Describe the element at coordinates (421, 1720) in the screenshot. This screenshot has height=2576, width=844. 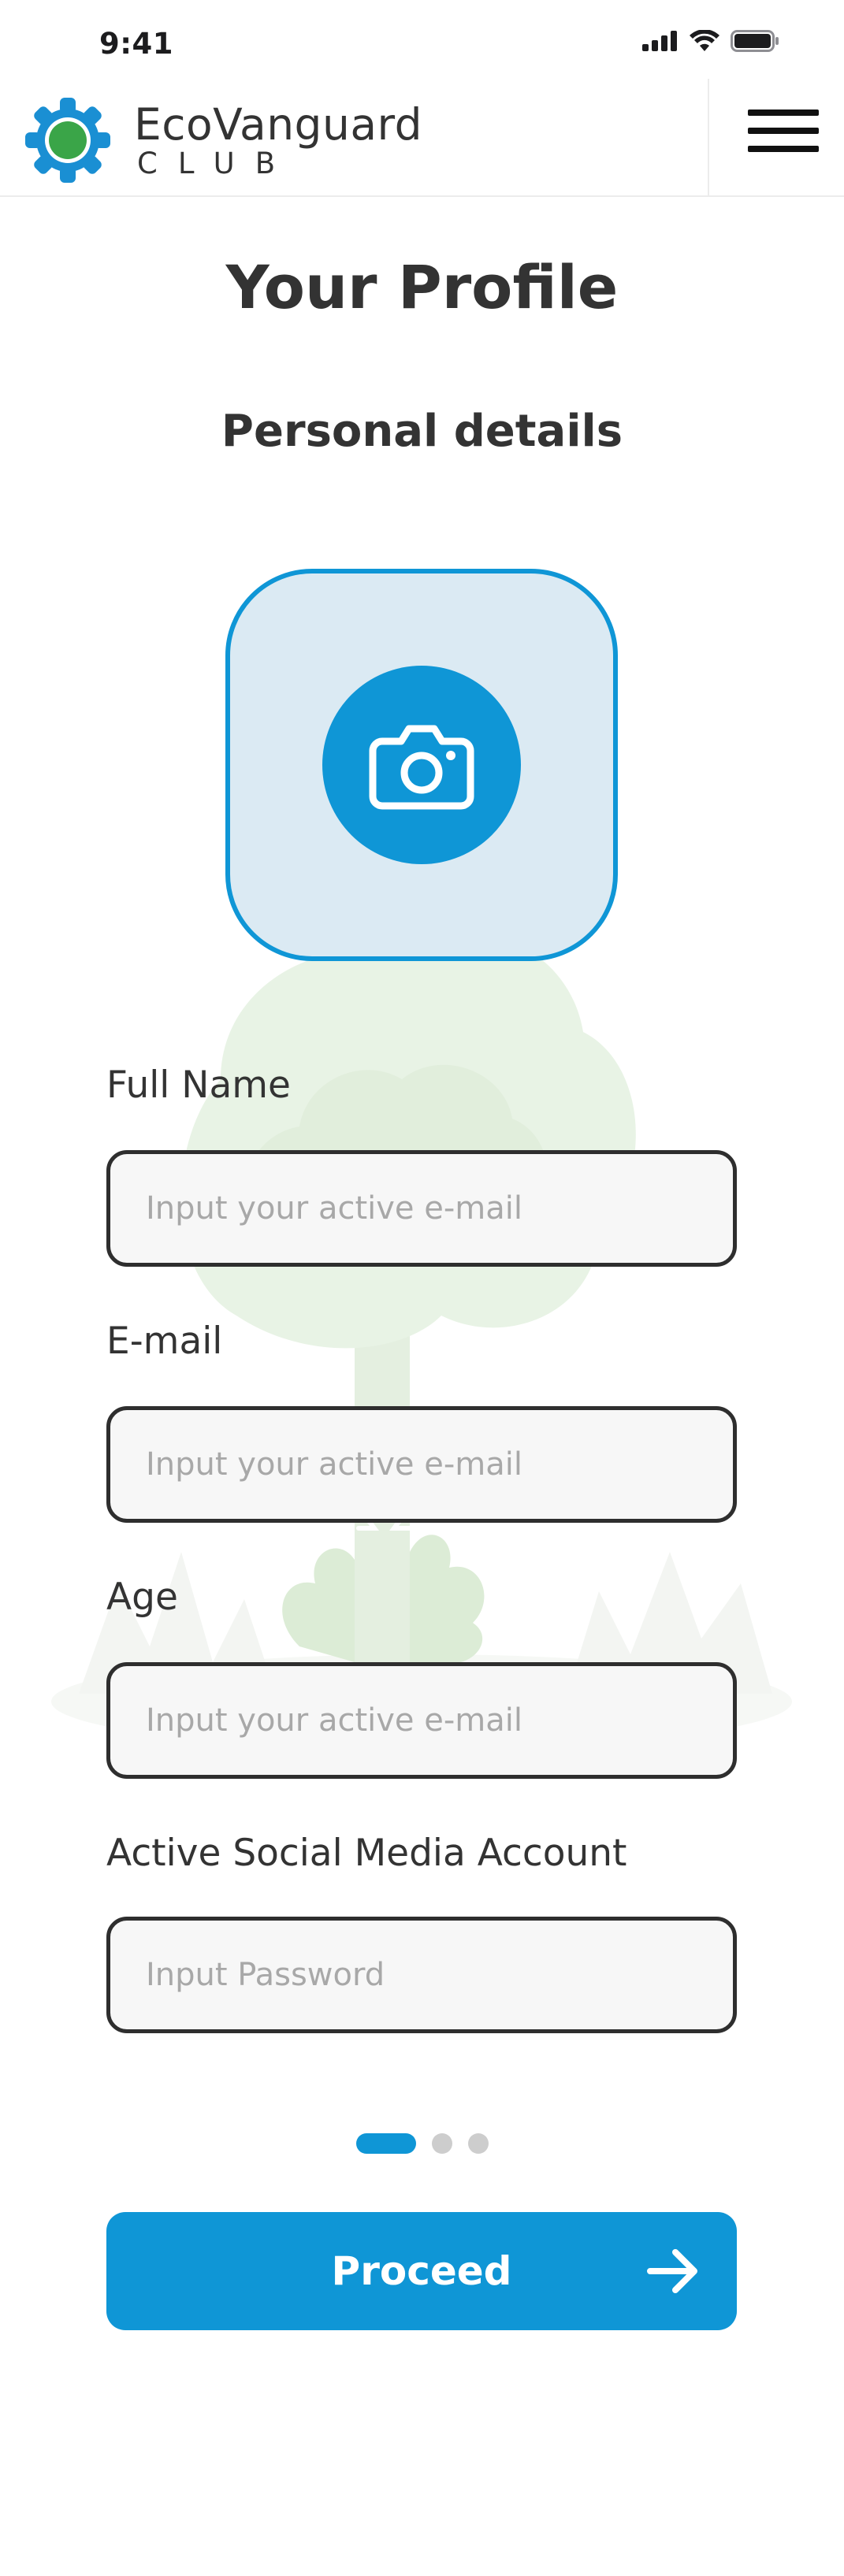
I see `age-input` at that location.